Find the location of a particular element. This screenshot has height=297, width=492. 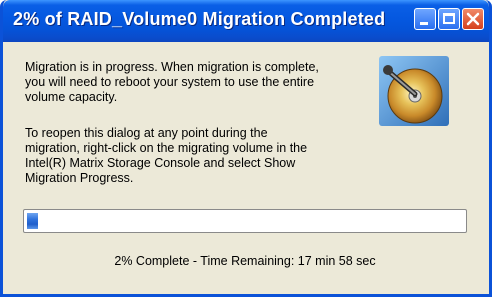

title-bar: 2% of RAID_Volume0 Migration Completed is located at coordinates (246, 21).